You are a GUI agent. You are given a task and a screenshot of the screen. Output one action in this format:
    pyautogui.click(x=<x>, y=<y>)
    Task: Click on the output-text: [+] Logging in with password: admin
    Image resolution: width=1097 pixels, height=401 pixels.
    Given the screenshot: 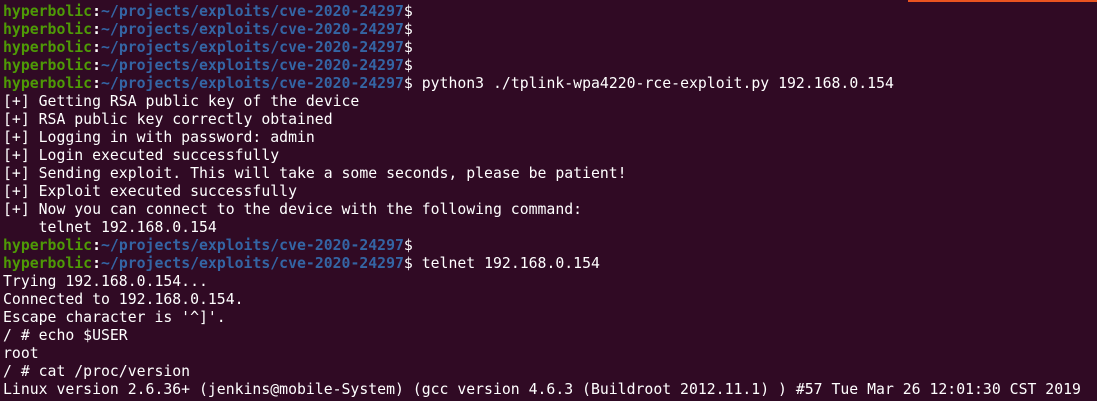 What is the action you would take?
    pyautogui.click(x=159, y=137)
    